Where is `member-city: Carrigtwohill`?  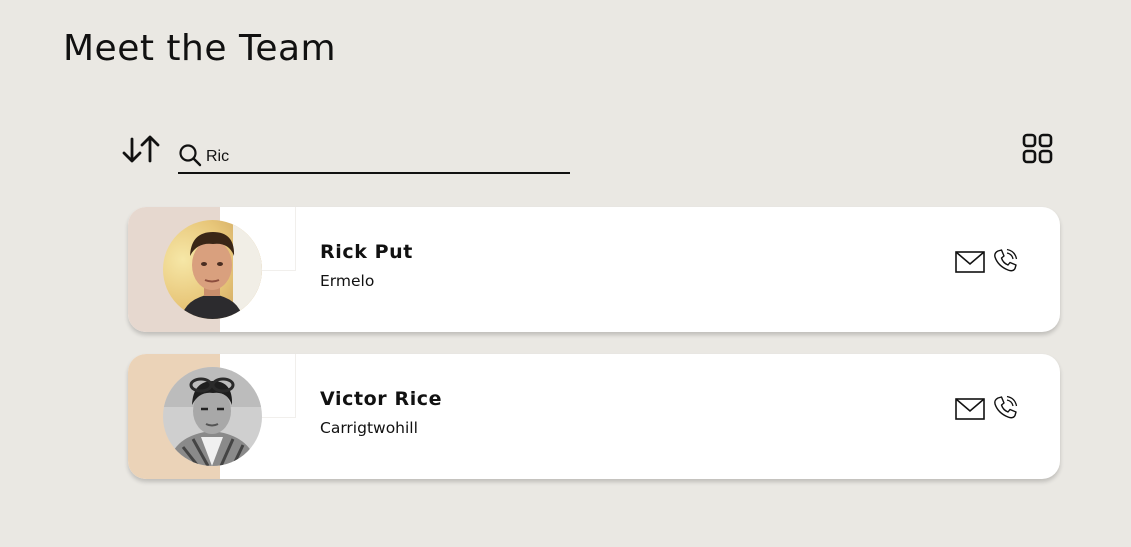
member-city: Carrigtwohill is located at coordinates (369, 428).